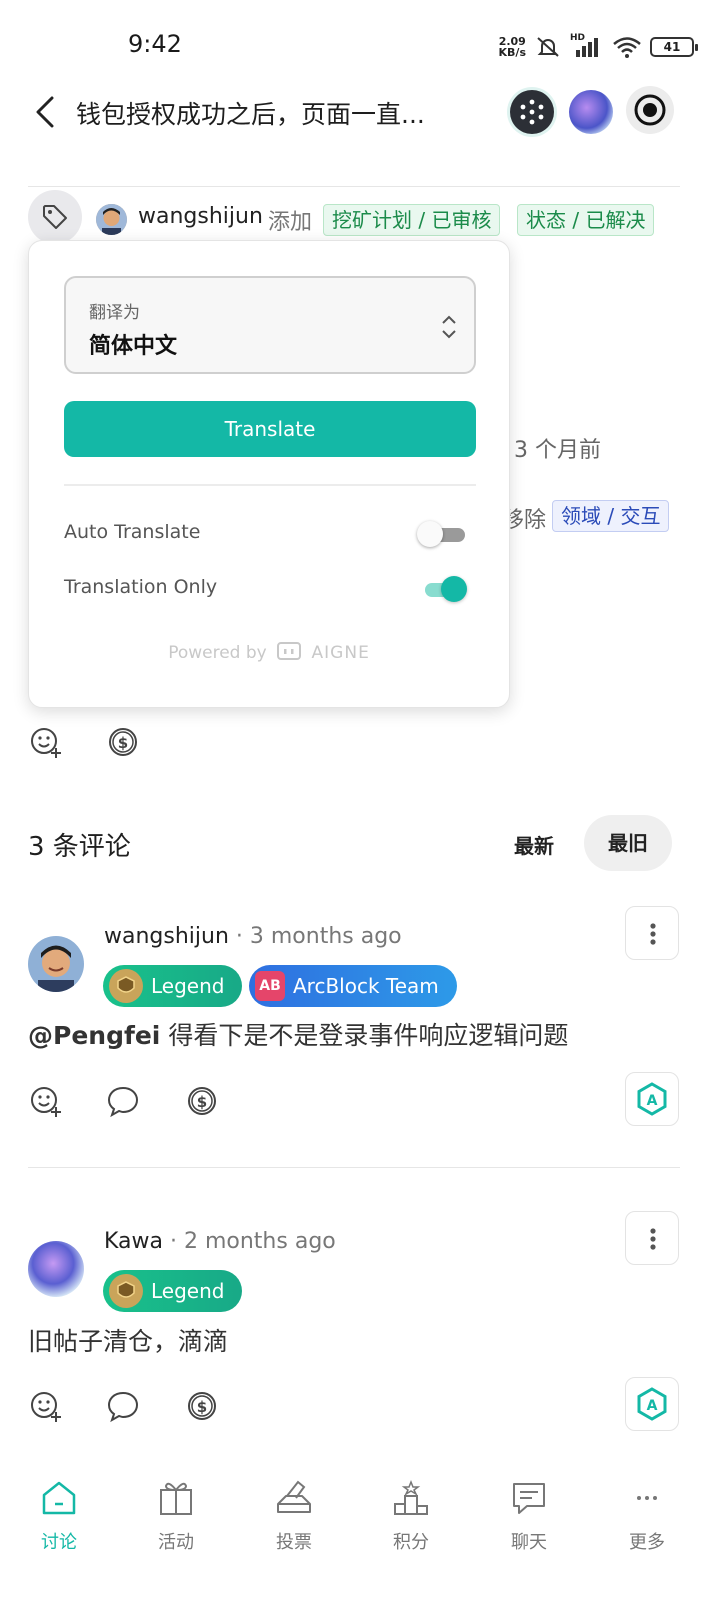  I want to click on comment-author-line: wangshijun · 3 months ago, so click(253, 936).